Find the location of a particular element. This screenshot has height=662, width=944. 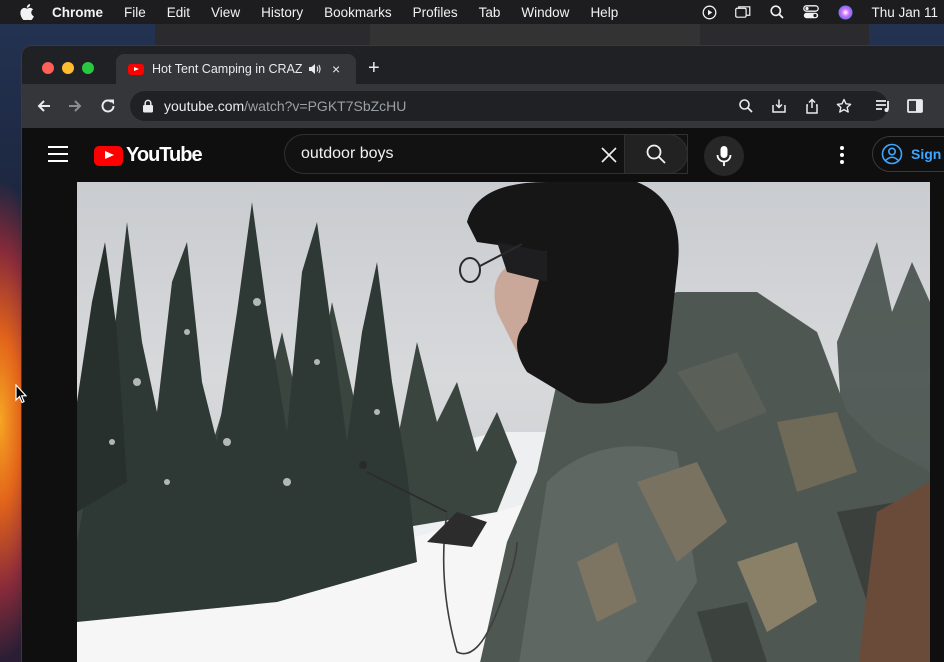

spotlight-search-icon is located at coordinates (777, 12).